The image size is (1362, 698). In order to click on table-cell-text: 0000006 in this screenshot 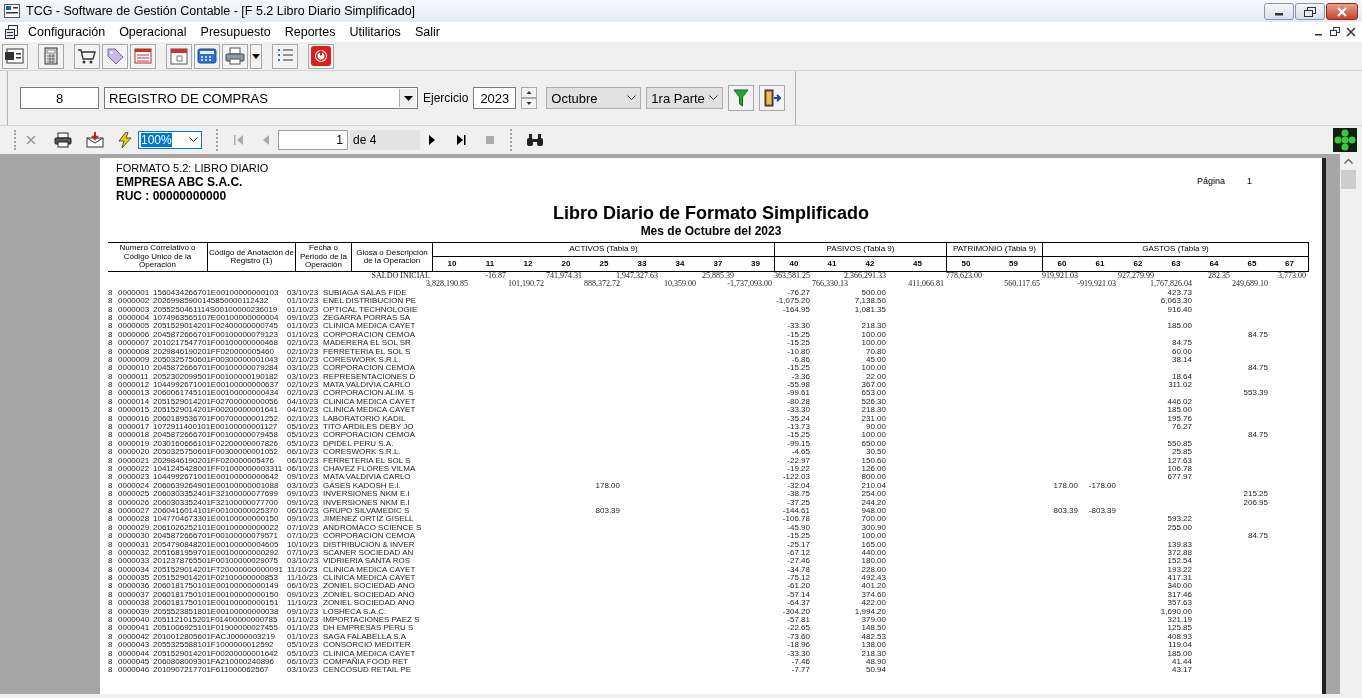, I will do `click(134, 335)`.